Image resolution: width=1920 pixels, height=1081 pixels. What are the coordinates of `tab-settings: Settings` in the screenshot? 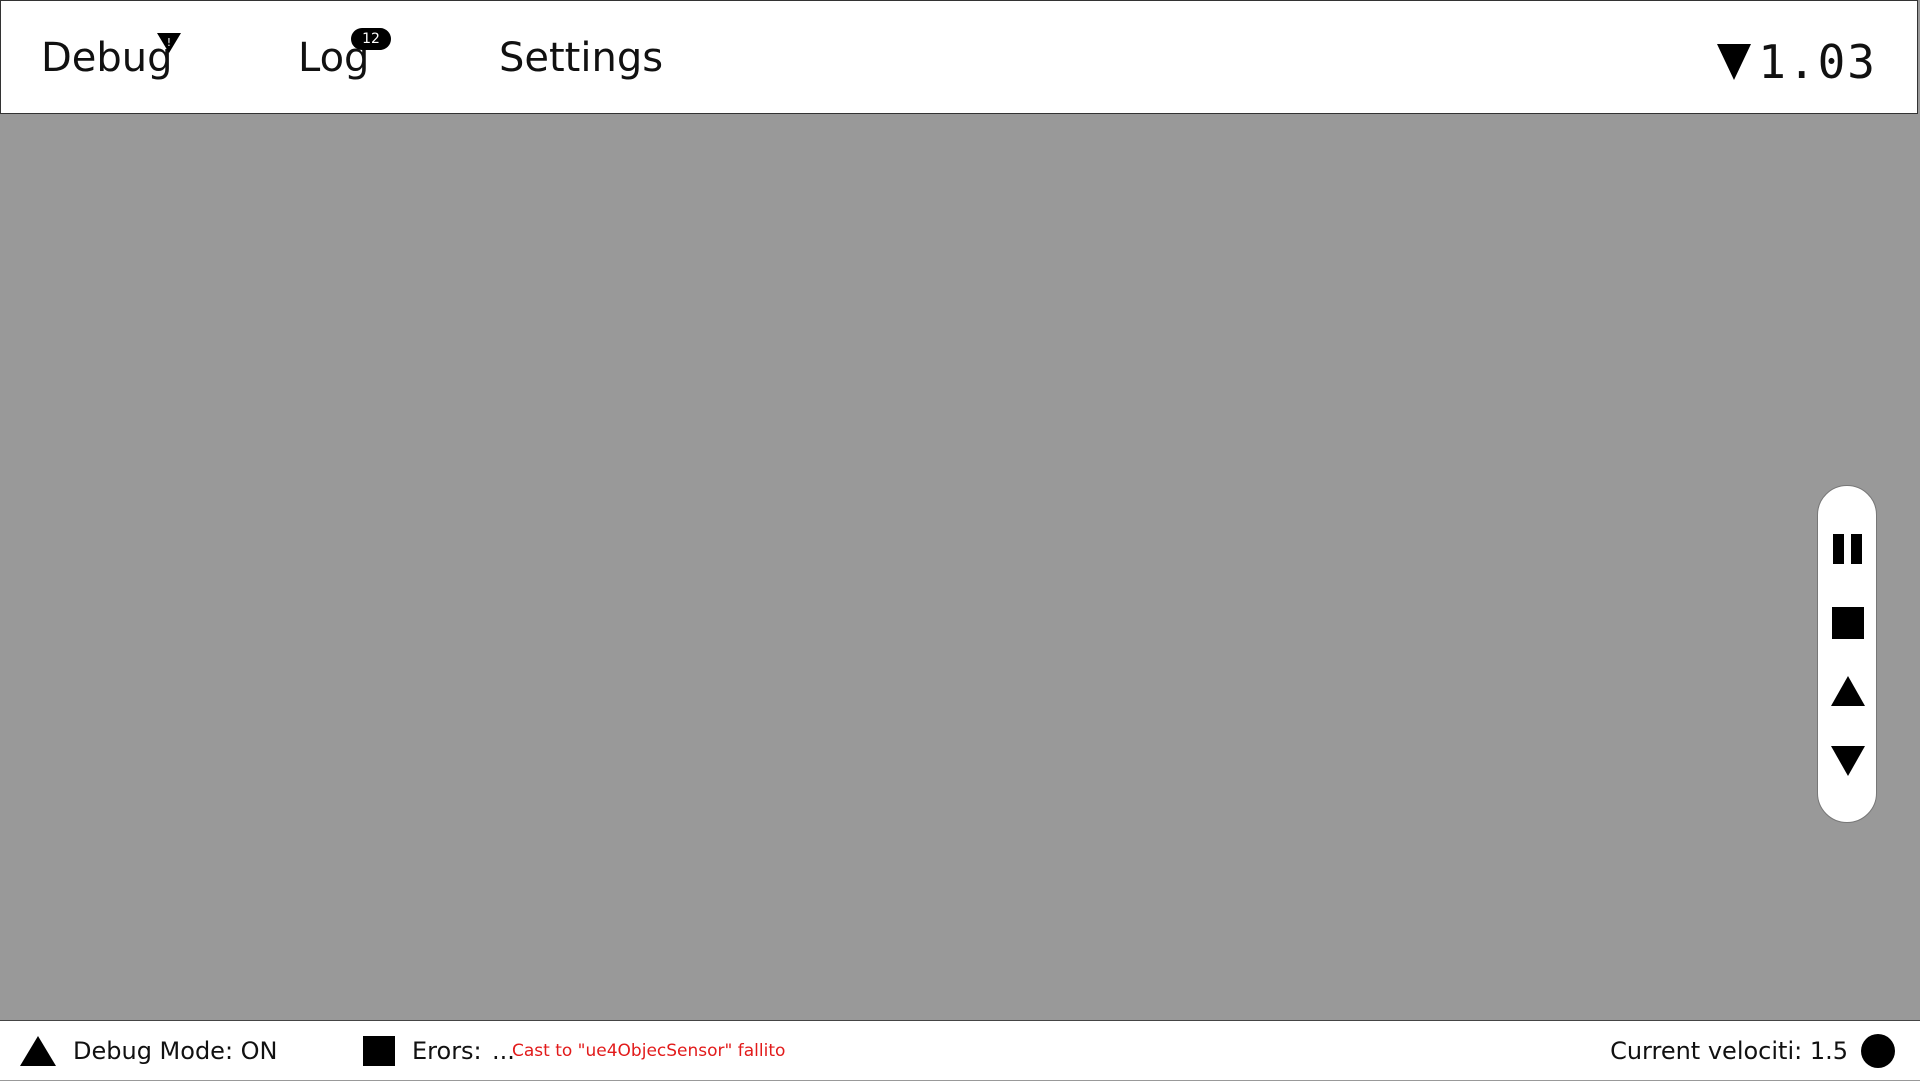 It's located at (581, 58).